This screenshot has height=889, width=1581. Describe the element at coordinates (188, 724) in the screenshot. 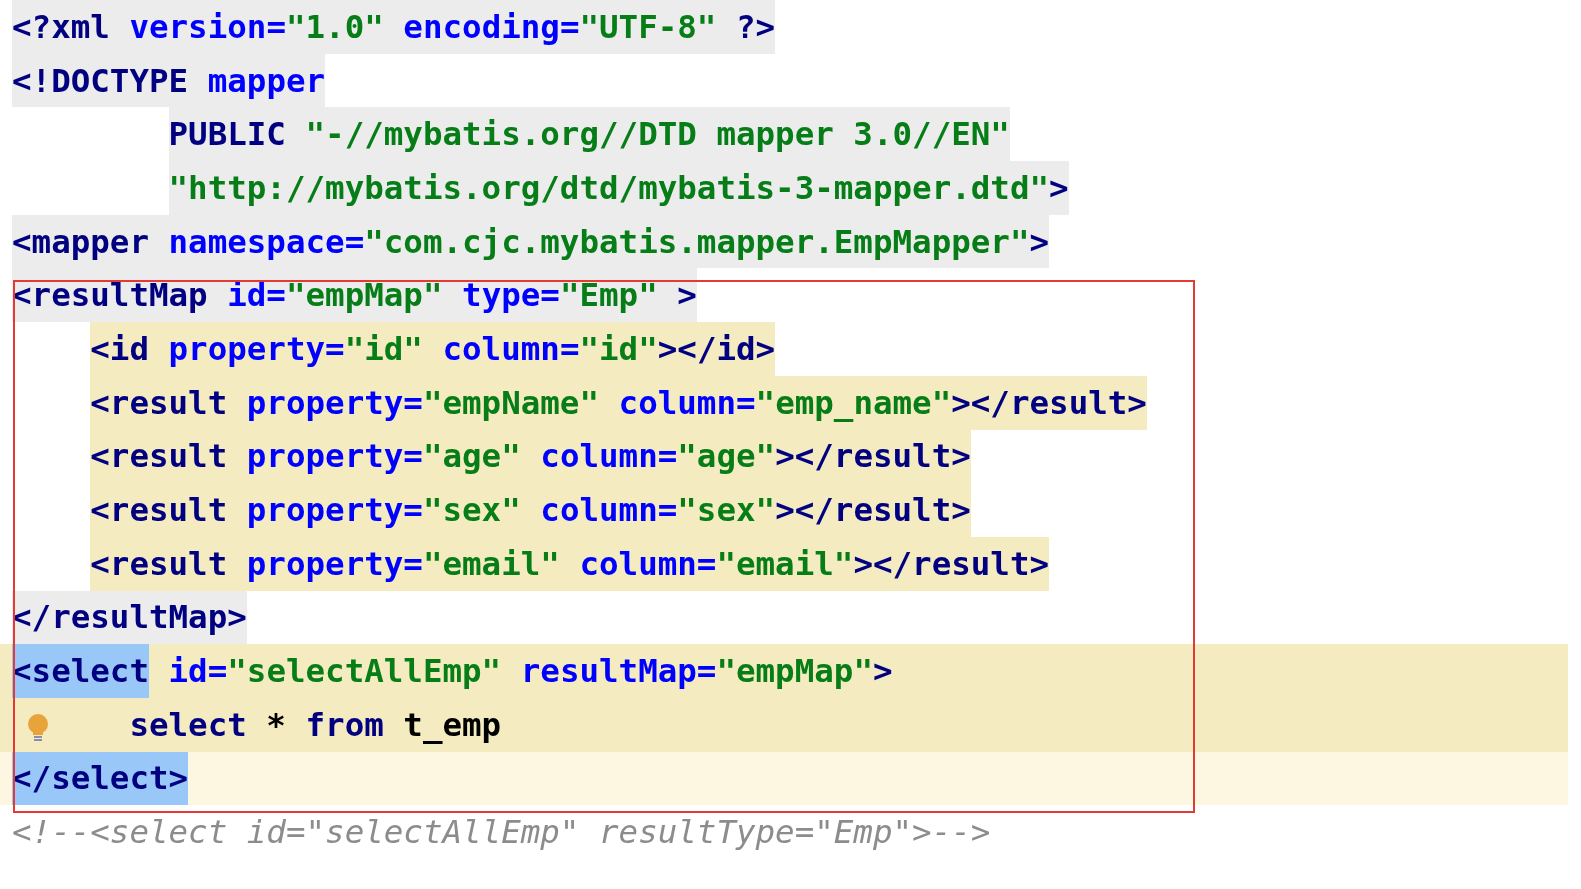

I see `xml-tag: select` at that location.